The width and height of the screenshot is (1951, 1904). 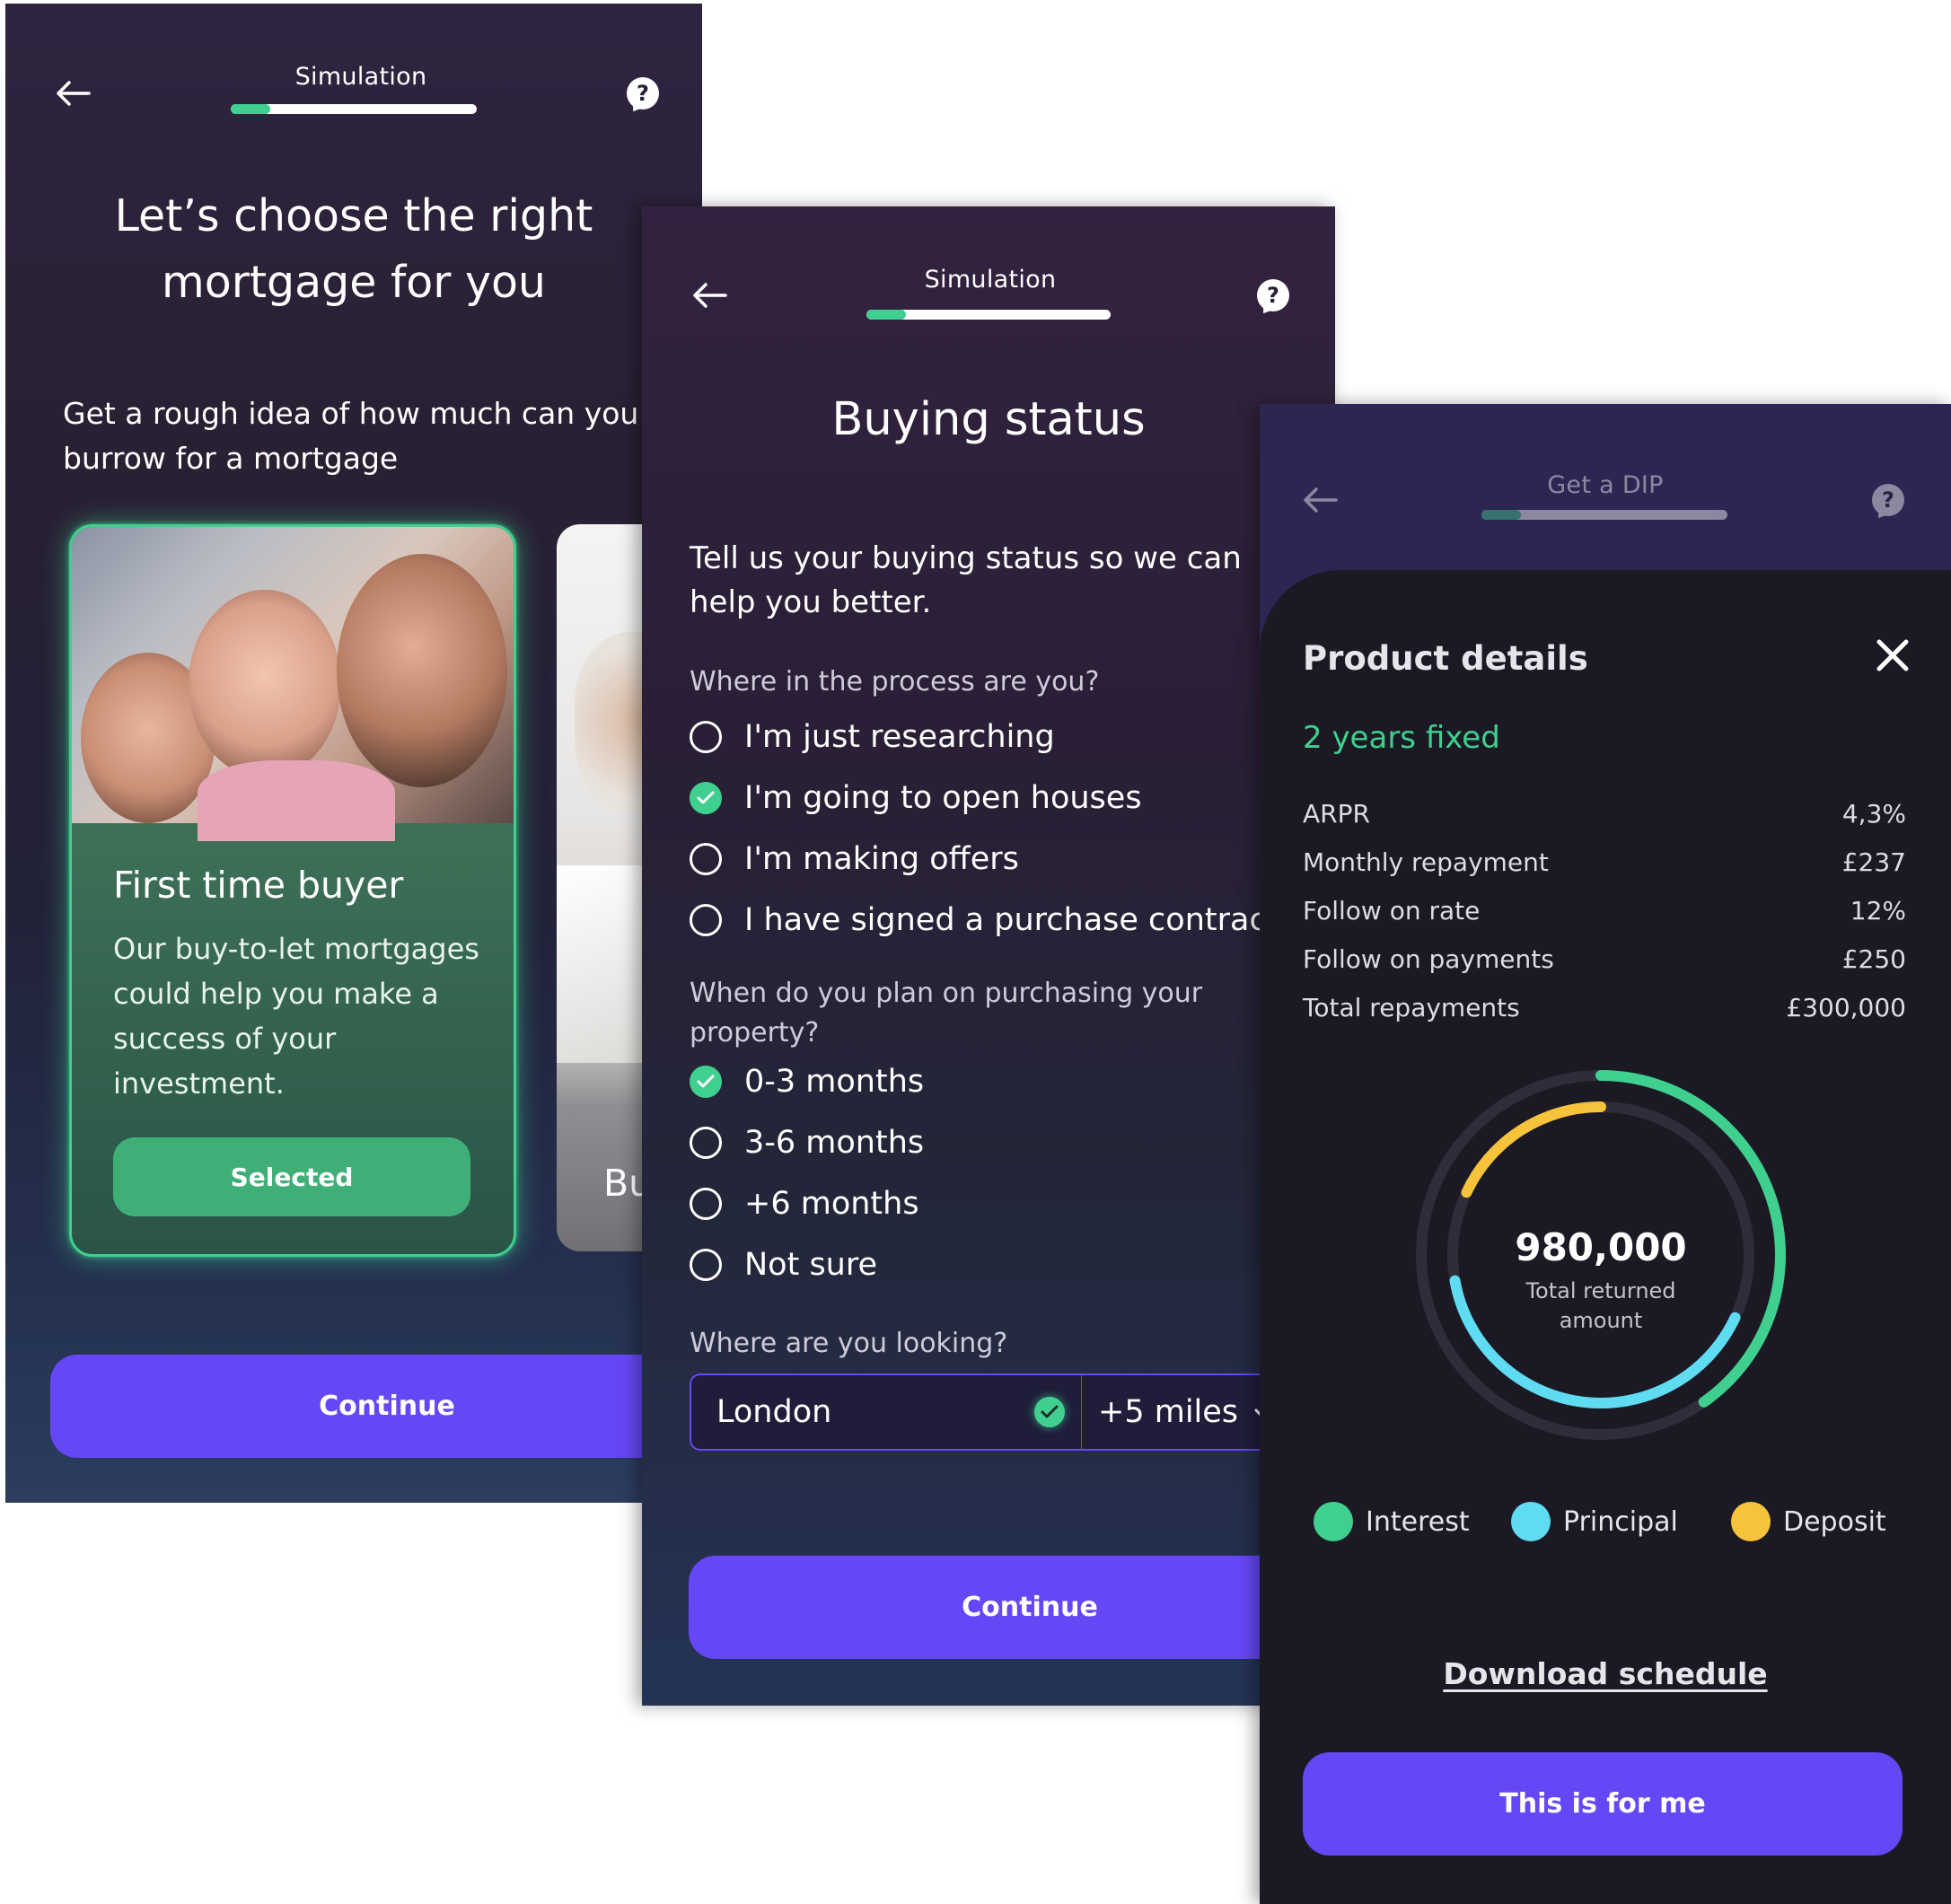 I want to click on detail-value: £237, so click(x=1873, y=862).